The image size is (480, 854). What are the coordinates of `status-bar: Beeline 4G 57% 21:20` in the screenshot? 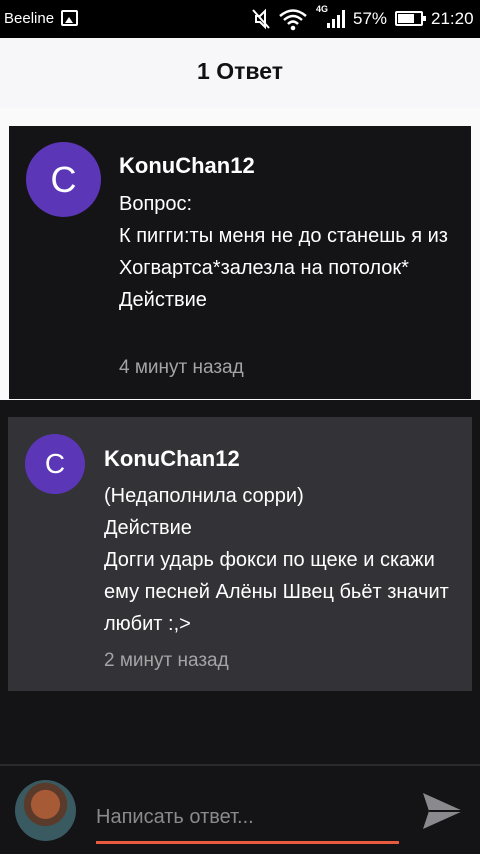 It's located at (240, 19).